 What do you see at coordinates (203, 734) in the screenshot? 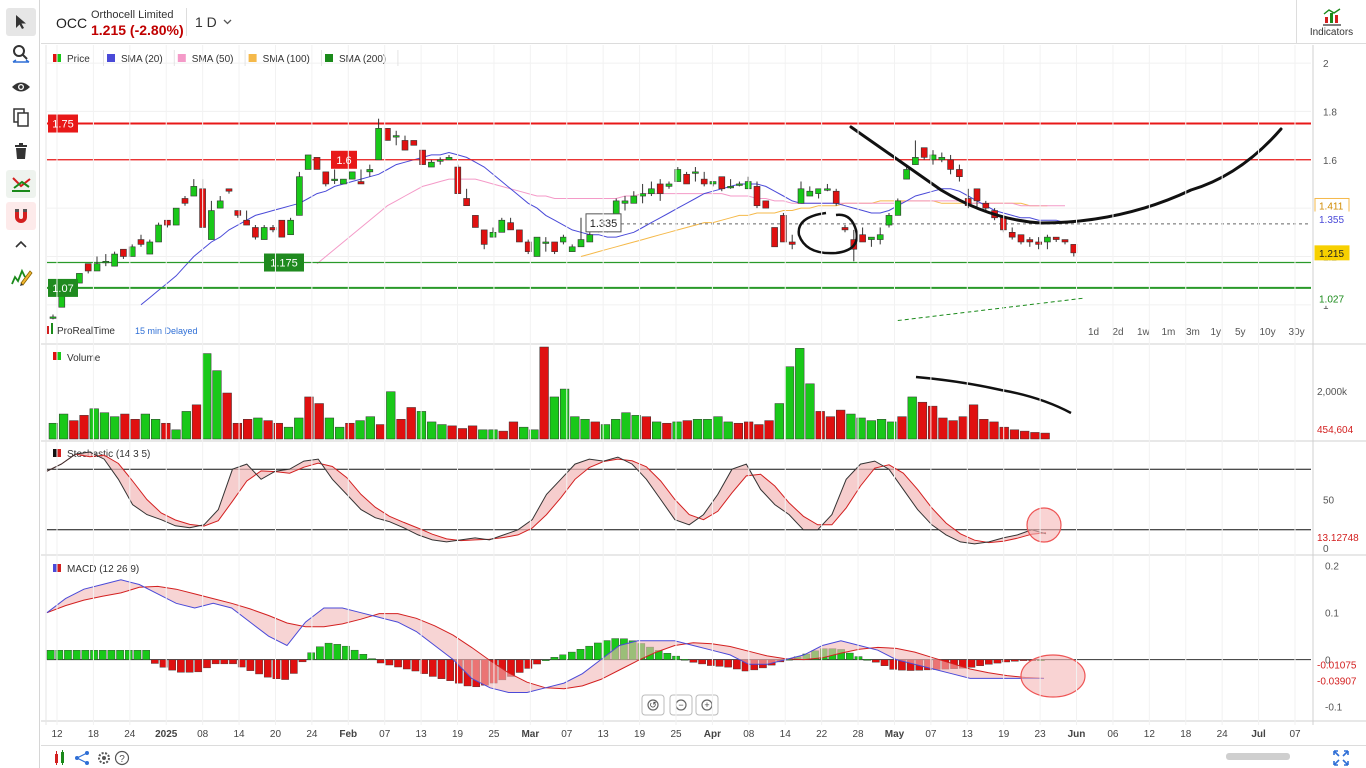
I see `x-tick-label: 08` at bounding box center [203, 734].